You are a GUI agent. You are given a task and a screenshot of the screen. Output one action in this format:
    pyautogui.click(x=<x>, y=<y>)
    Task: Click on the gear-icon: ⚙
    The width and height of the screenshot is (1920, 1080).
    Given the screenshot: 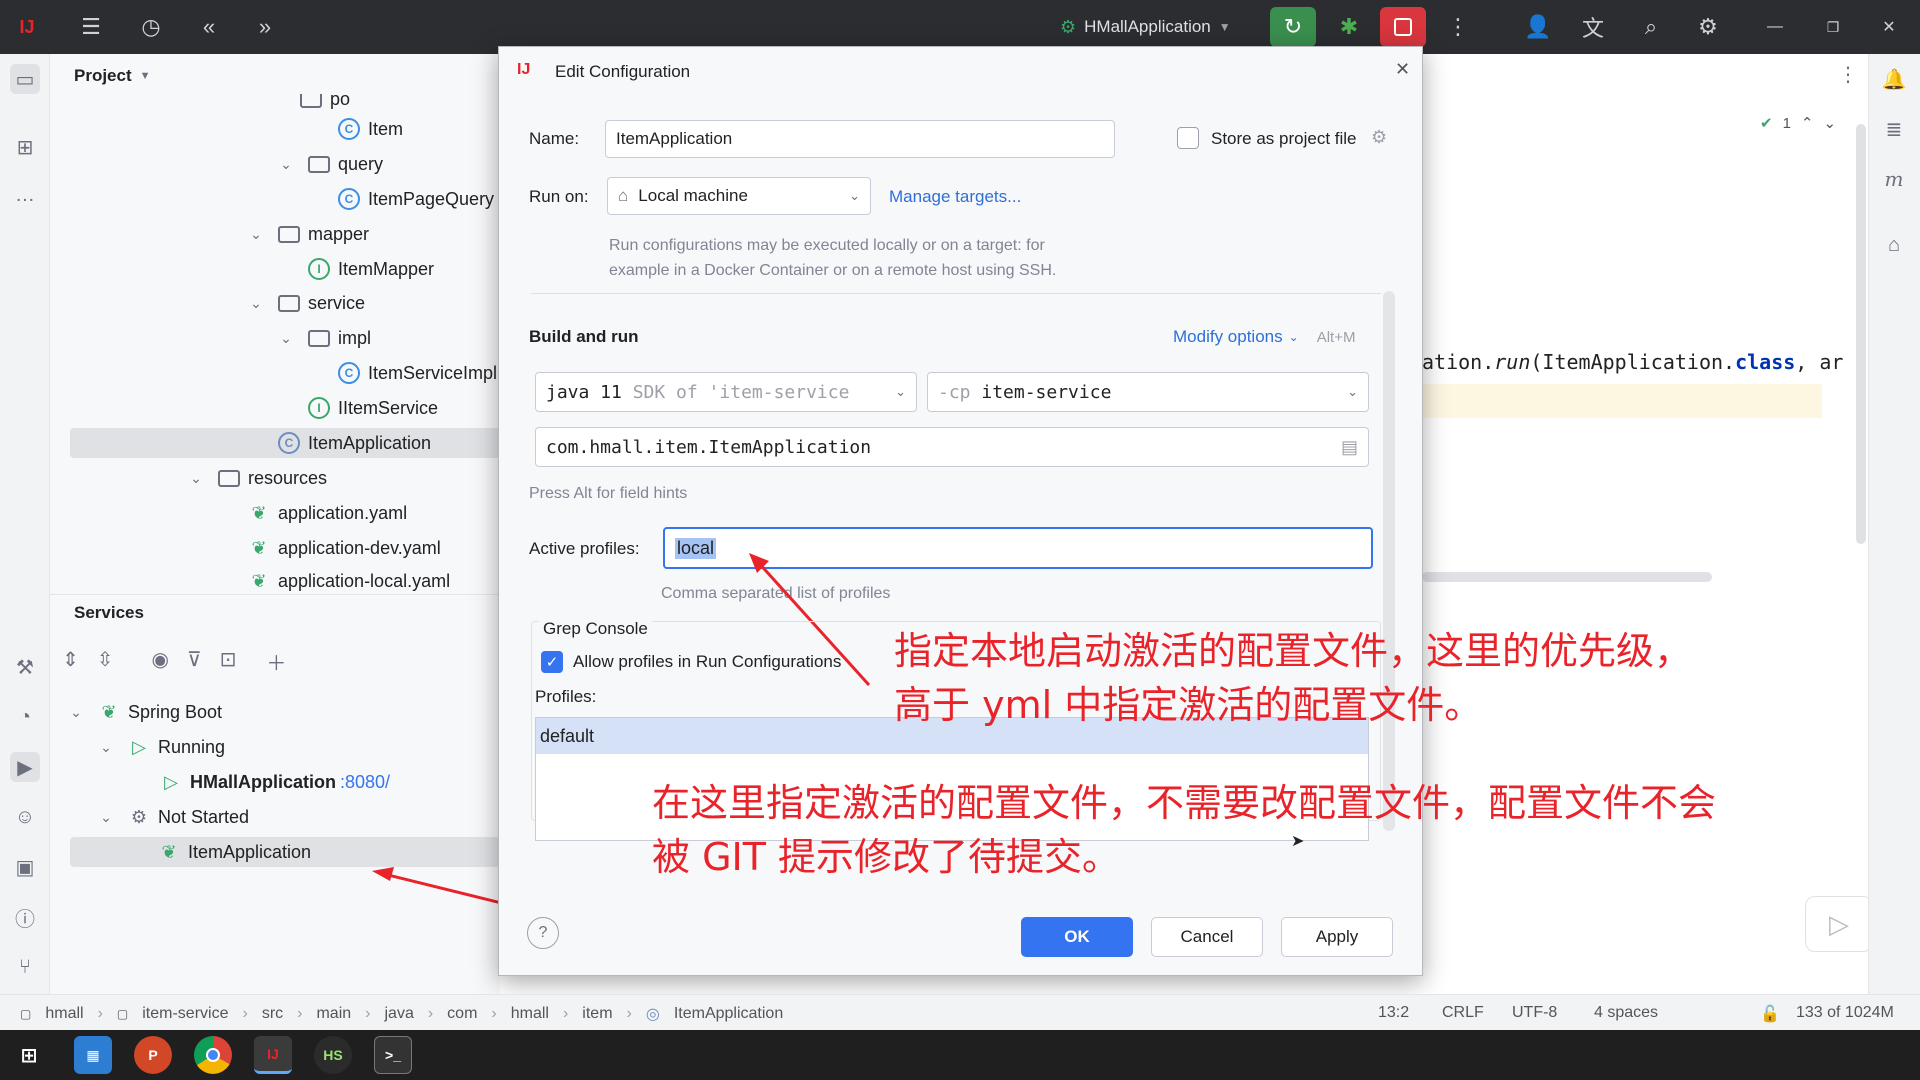 What is the action you would take?
    pyautogui.click(x=1379, y=137)
    